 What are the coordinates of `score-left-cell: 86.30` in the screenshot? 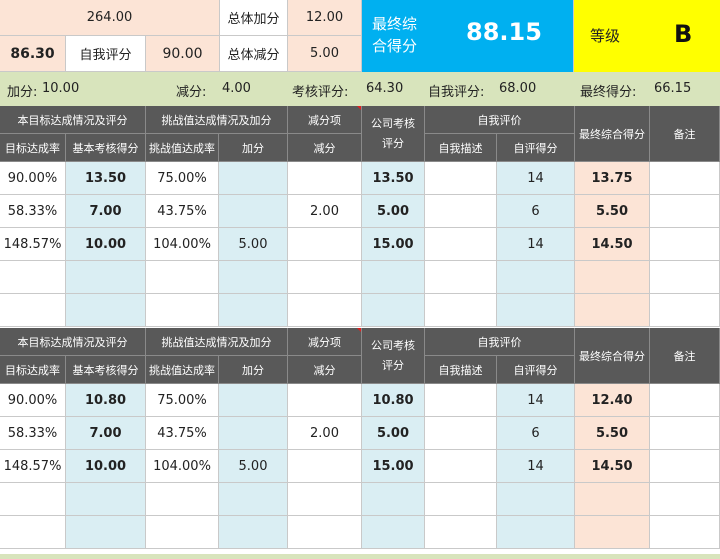 It's located at (33, 54).